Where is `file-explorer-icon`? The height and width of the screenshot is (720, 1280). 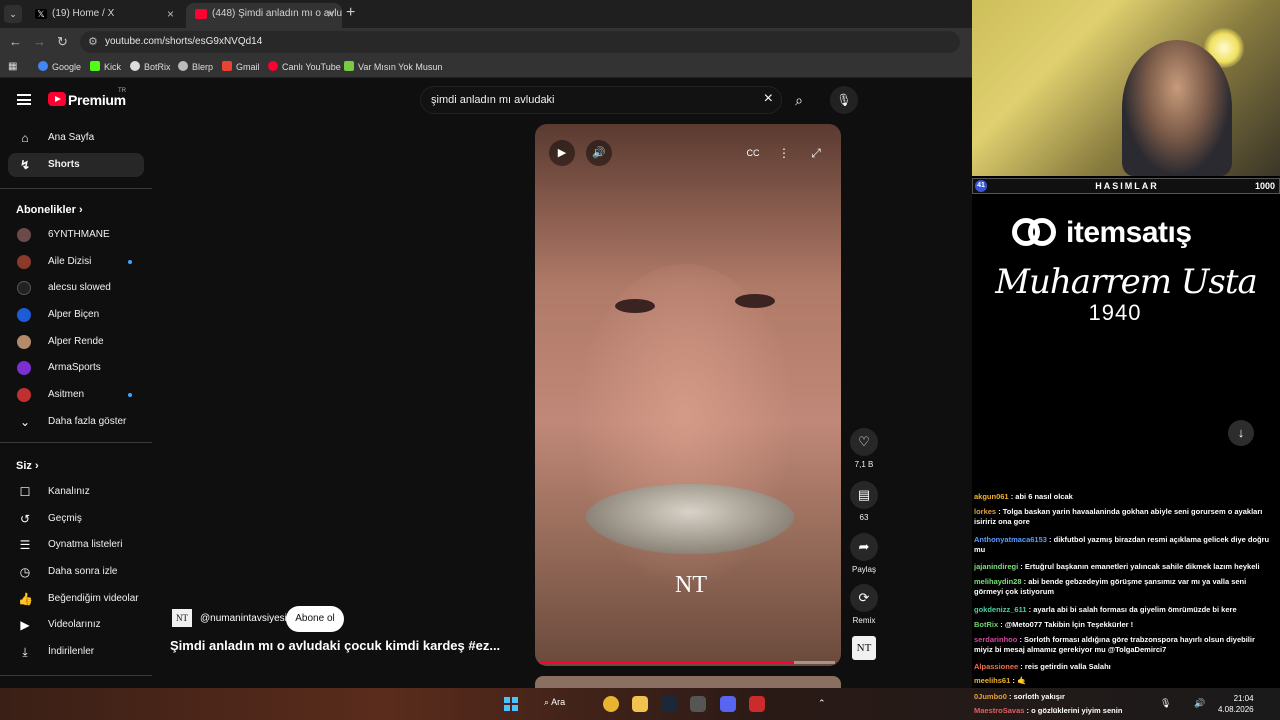 file-explorer-icon is located at coordinates (640, 704).